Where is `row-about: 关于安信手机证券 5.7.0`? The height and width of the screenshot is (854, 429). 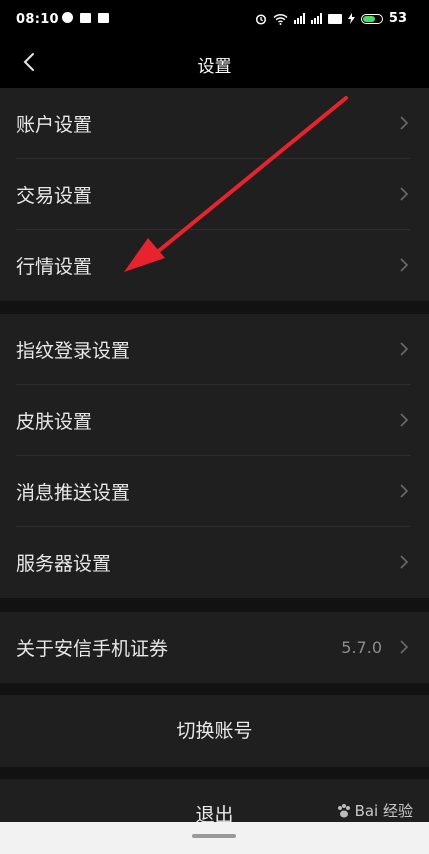
row-about: 关于安信手机证券 5.7.0 is located at coordinates (213, 647).